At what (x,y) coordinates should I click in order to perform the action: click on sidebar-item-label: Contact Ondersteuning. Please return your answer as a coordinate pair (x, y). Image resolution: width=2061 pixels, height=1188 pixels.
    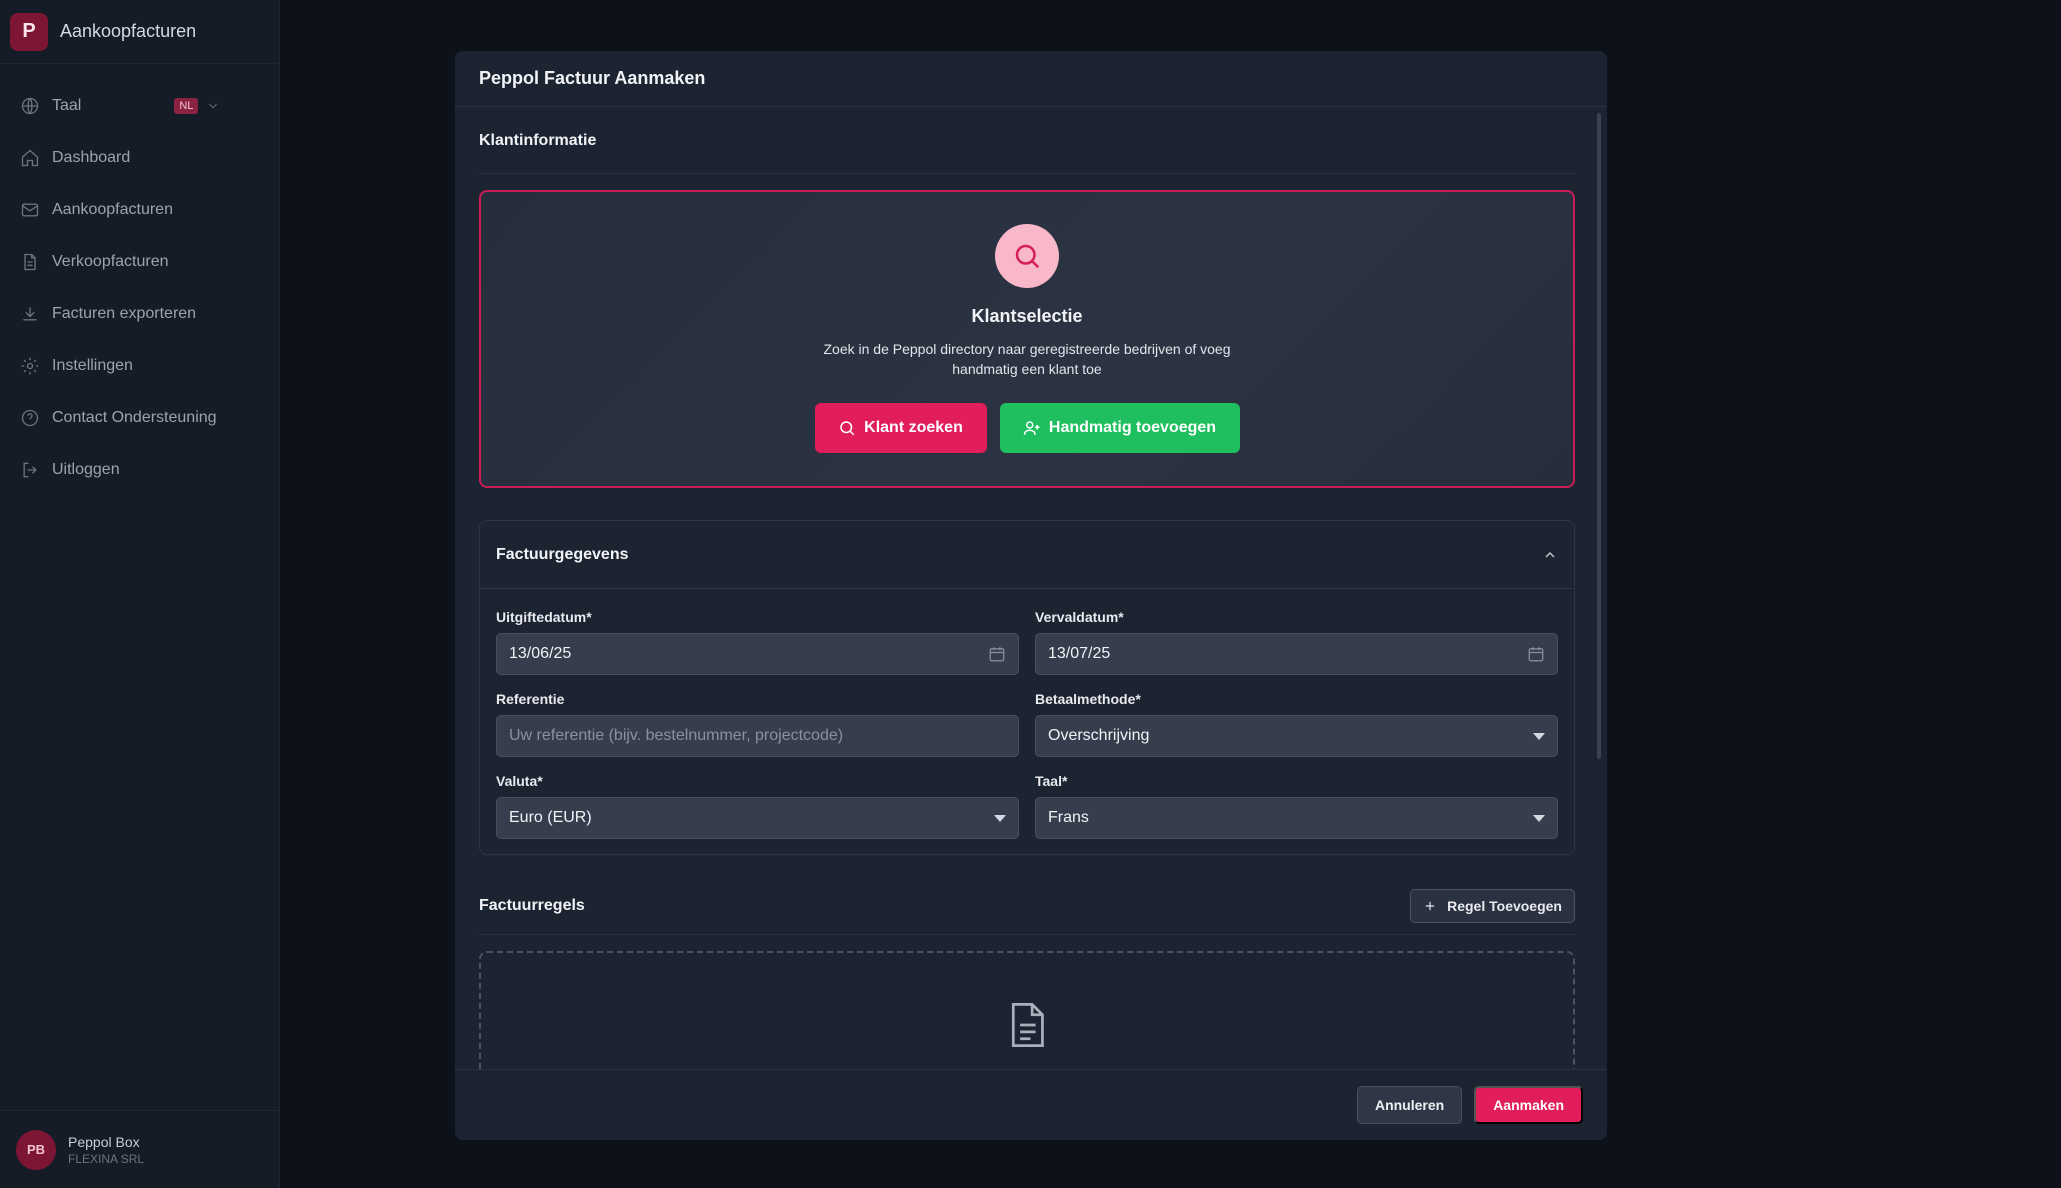
    Looking at the image, I should click on (134, 417).